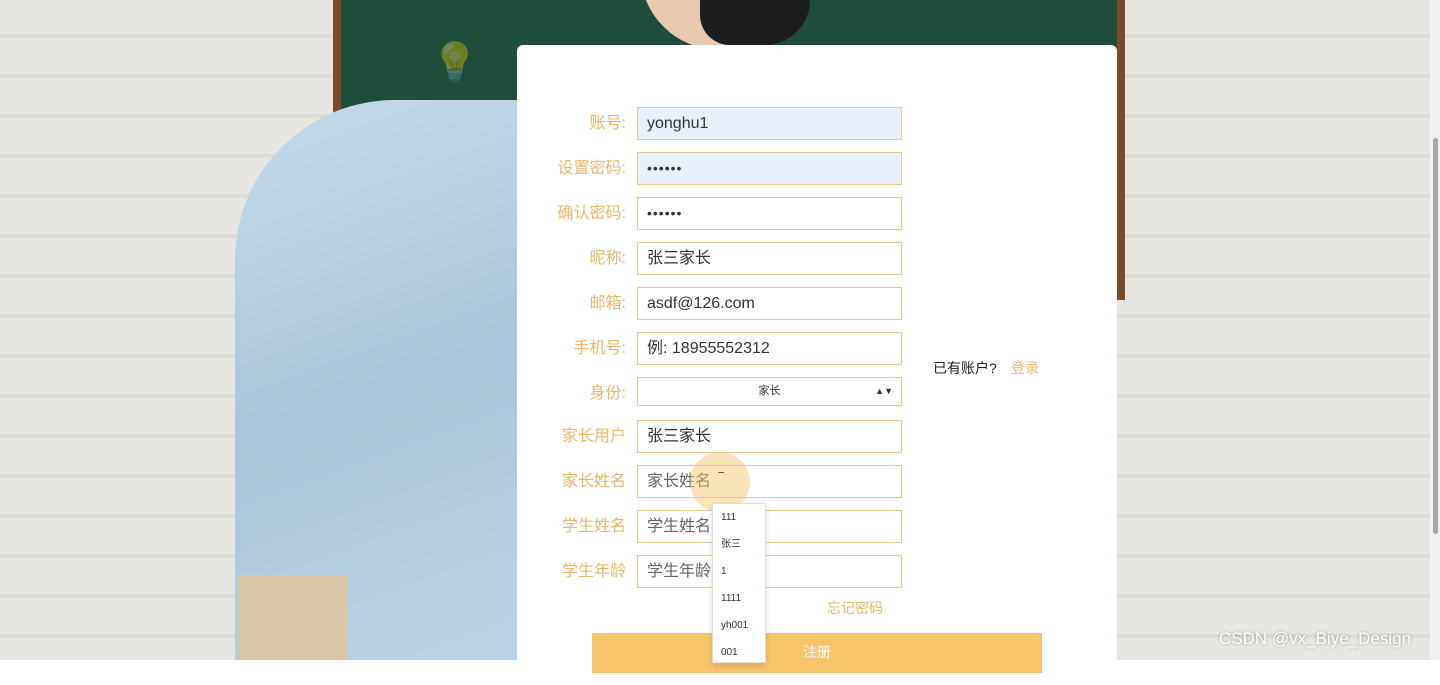  I want to click on parent-name-label: 家长姓名, so click(593, 481).